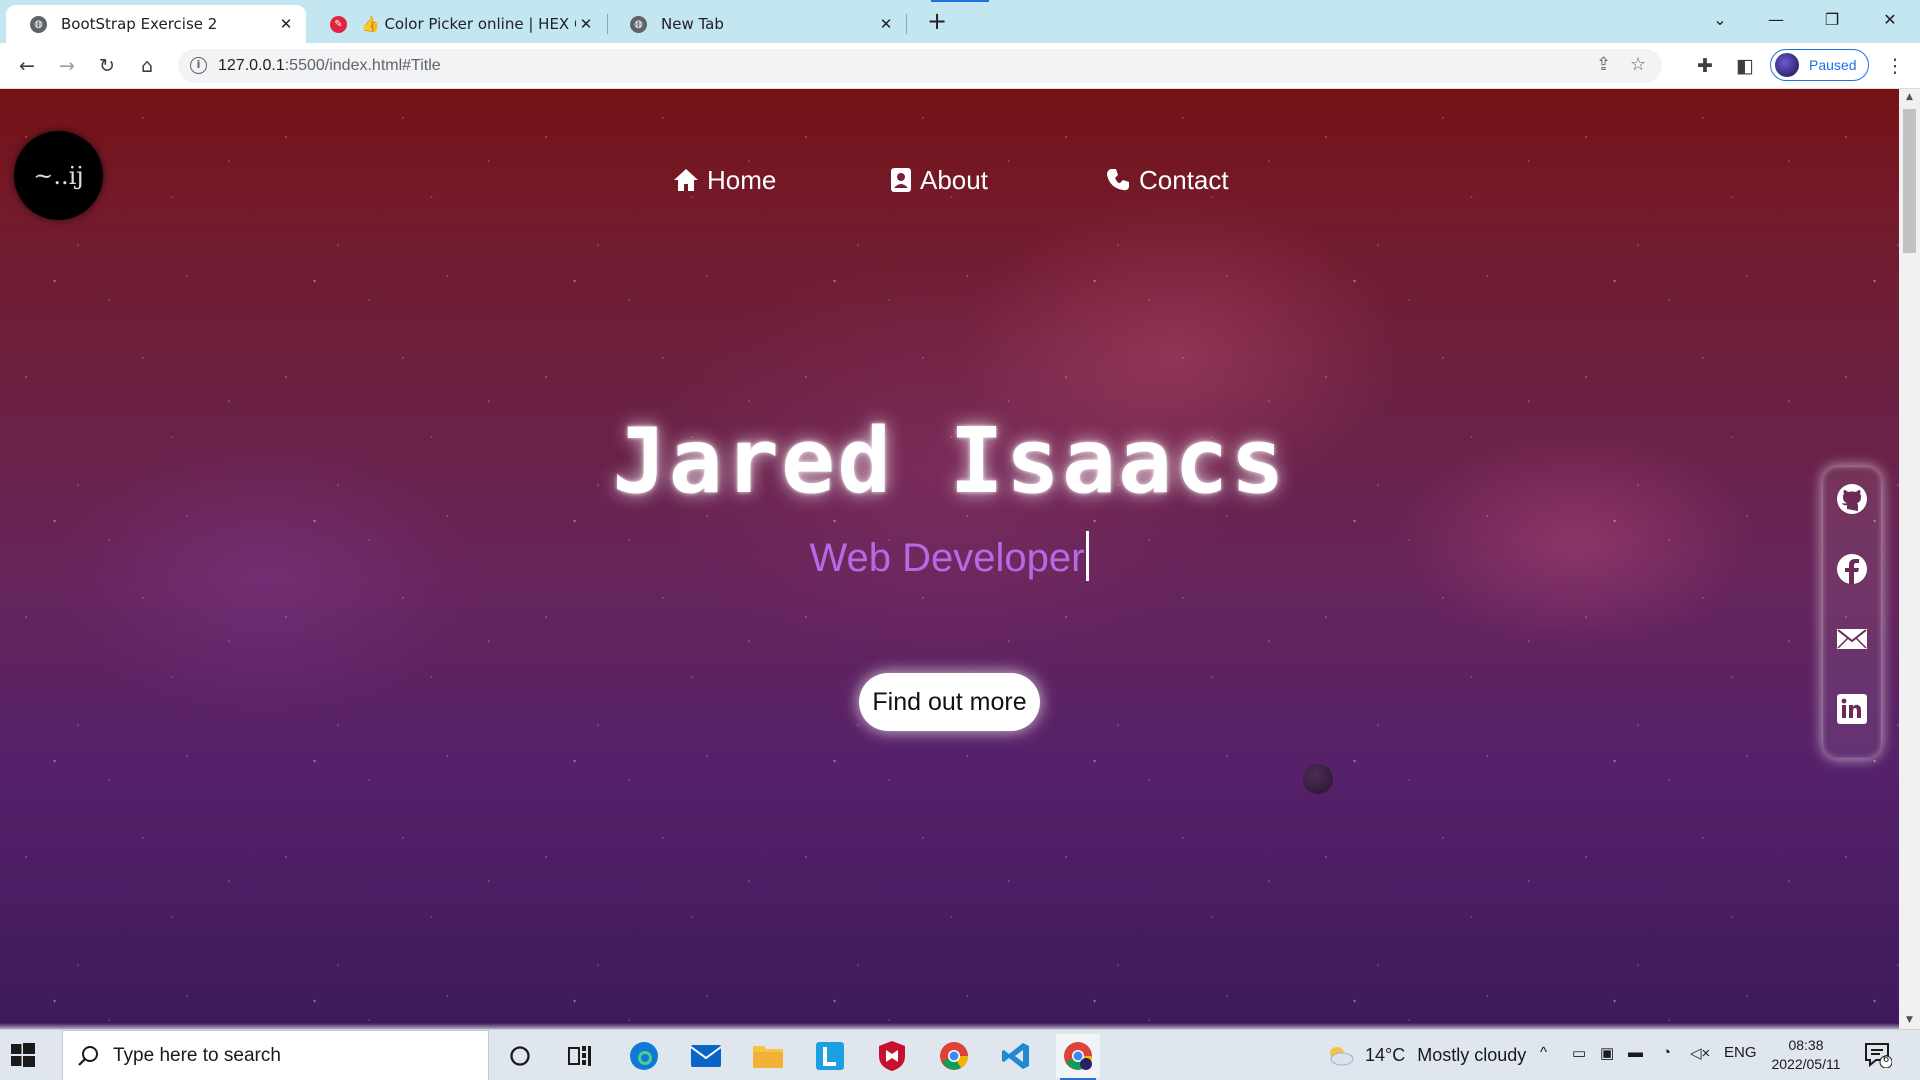 Image resolution: width=1920 pixels, height=1080 pixels. Describe the element at coordinates (198, 65) in the screenshot. I see `site-info-icon: i` at that location.